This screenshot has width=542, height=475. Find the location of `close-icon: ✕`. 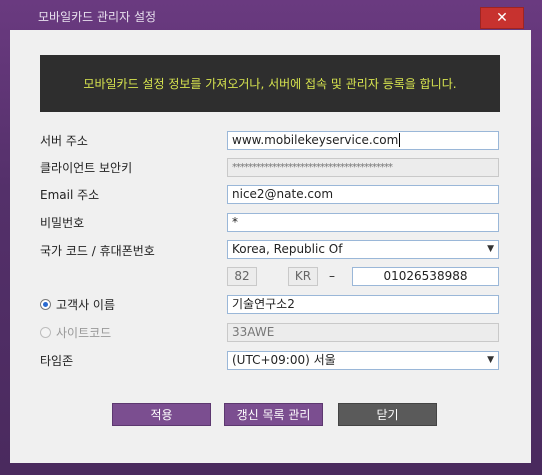

close-icon: ✕ is located at coordinates (502, 18).